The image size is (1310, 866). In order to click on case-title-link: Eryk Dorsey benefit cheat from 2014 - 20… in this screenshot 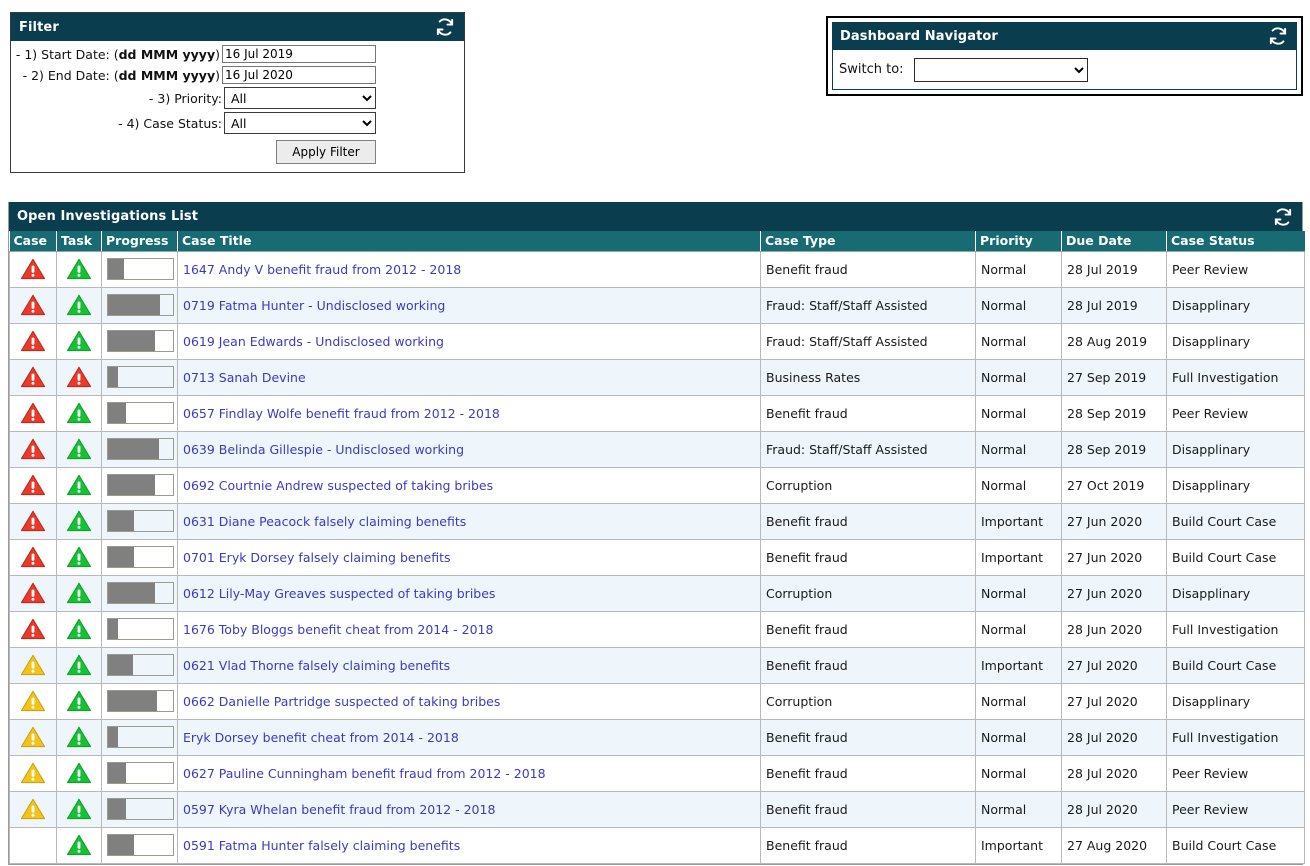, I will do `click(321, 737)`.